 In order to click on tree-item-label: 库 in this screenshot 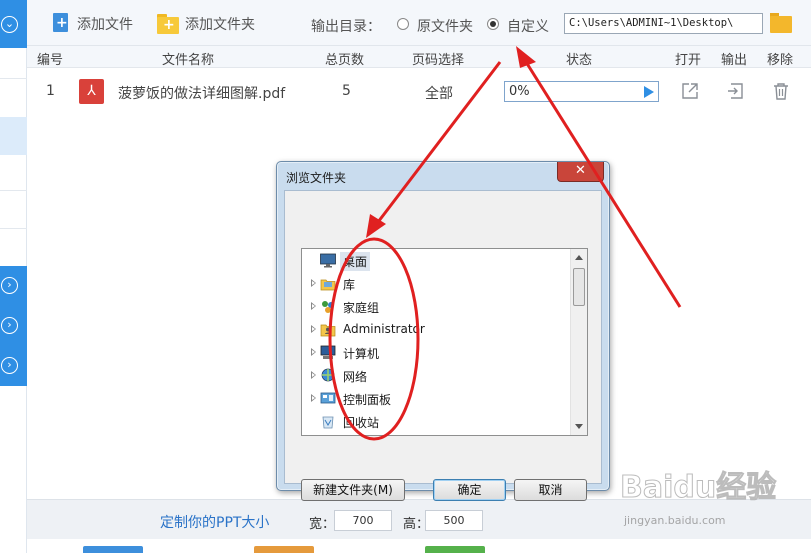, I will do `click(349, 285)`.